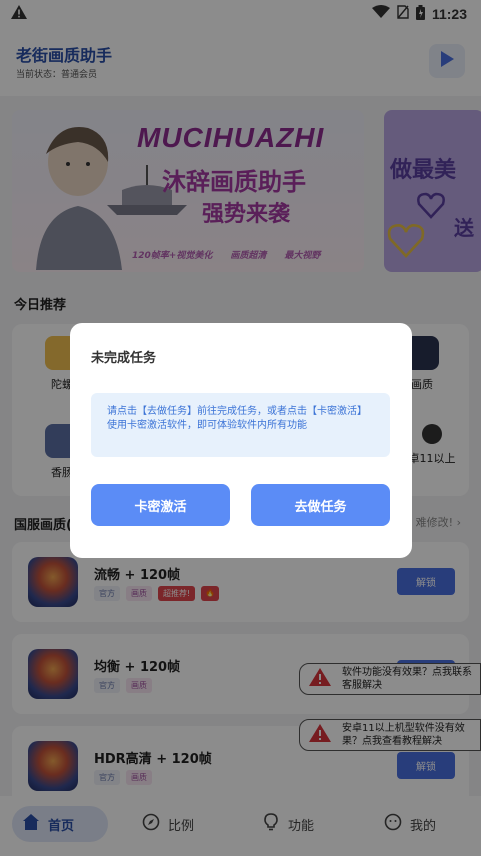 The height and width of the screenshot is (856, 481). What do you see at coordinates (160, 505) in the screenshot?
I see `activate-key-button: 卡密激活` at bounding box center [160, 505].